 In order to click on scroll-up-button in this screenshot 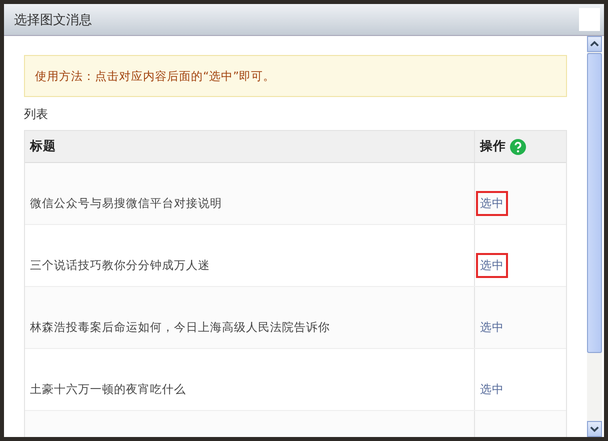, I will do `click(594, 44)`.